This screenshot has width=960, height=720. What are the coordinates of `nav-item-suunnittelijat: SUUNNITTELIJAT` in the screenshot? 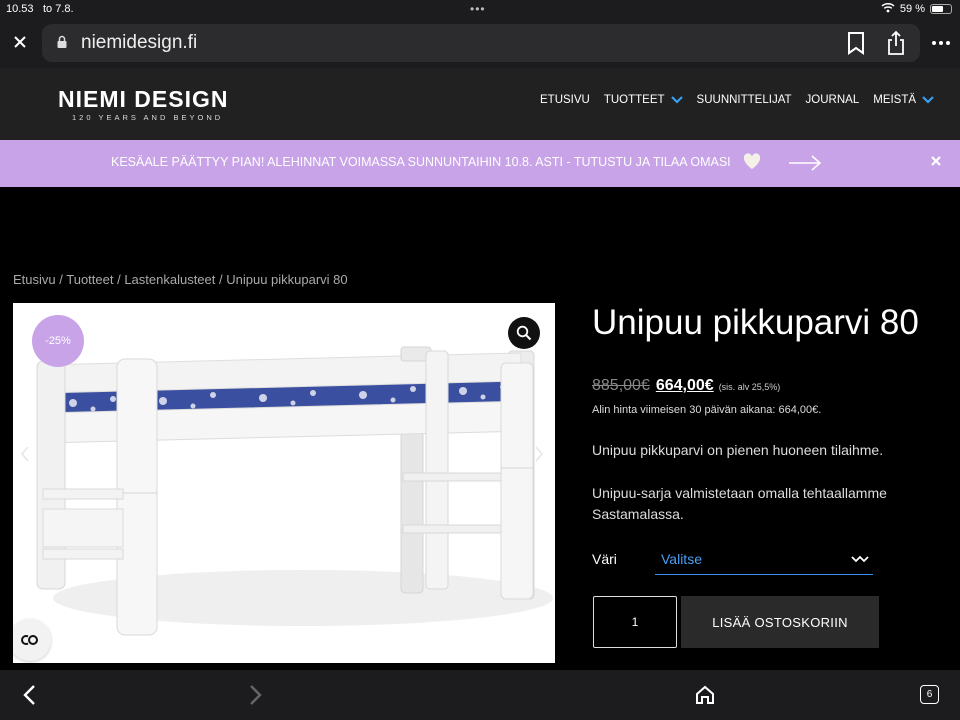 It's located at (744, 100).